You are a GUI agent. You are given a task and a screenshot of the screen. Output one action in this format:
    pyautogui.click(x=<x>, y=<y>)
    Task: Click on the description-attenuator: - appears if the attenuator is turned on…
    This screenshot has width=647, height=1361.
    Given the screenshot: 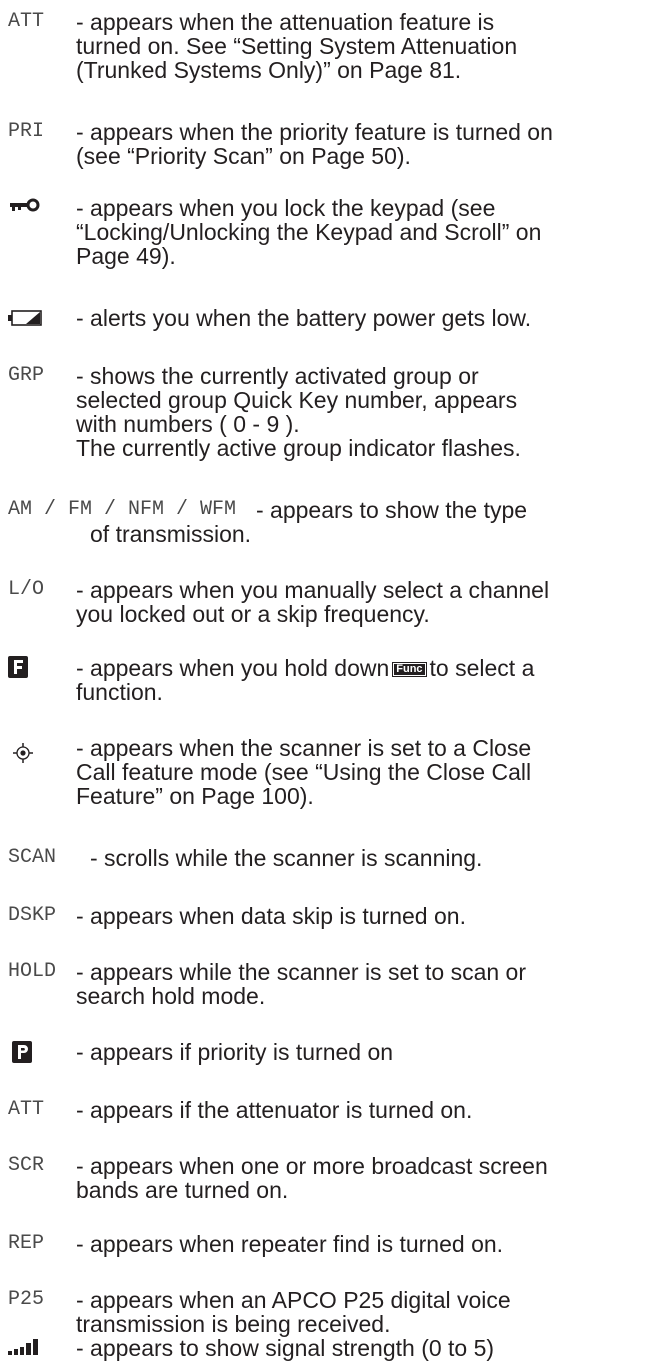 What is the action you would take?
    pyautogui.click(x=274, y=1110)
    